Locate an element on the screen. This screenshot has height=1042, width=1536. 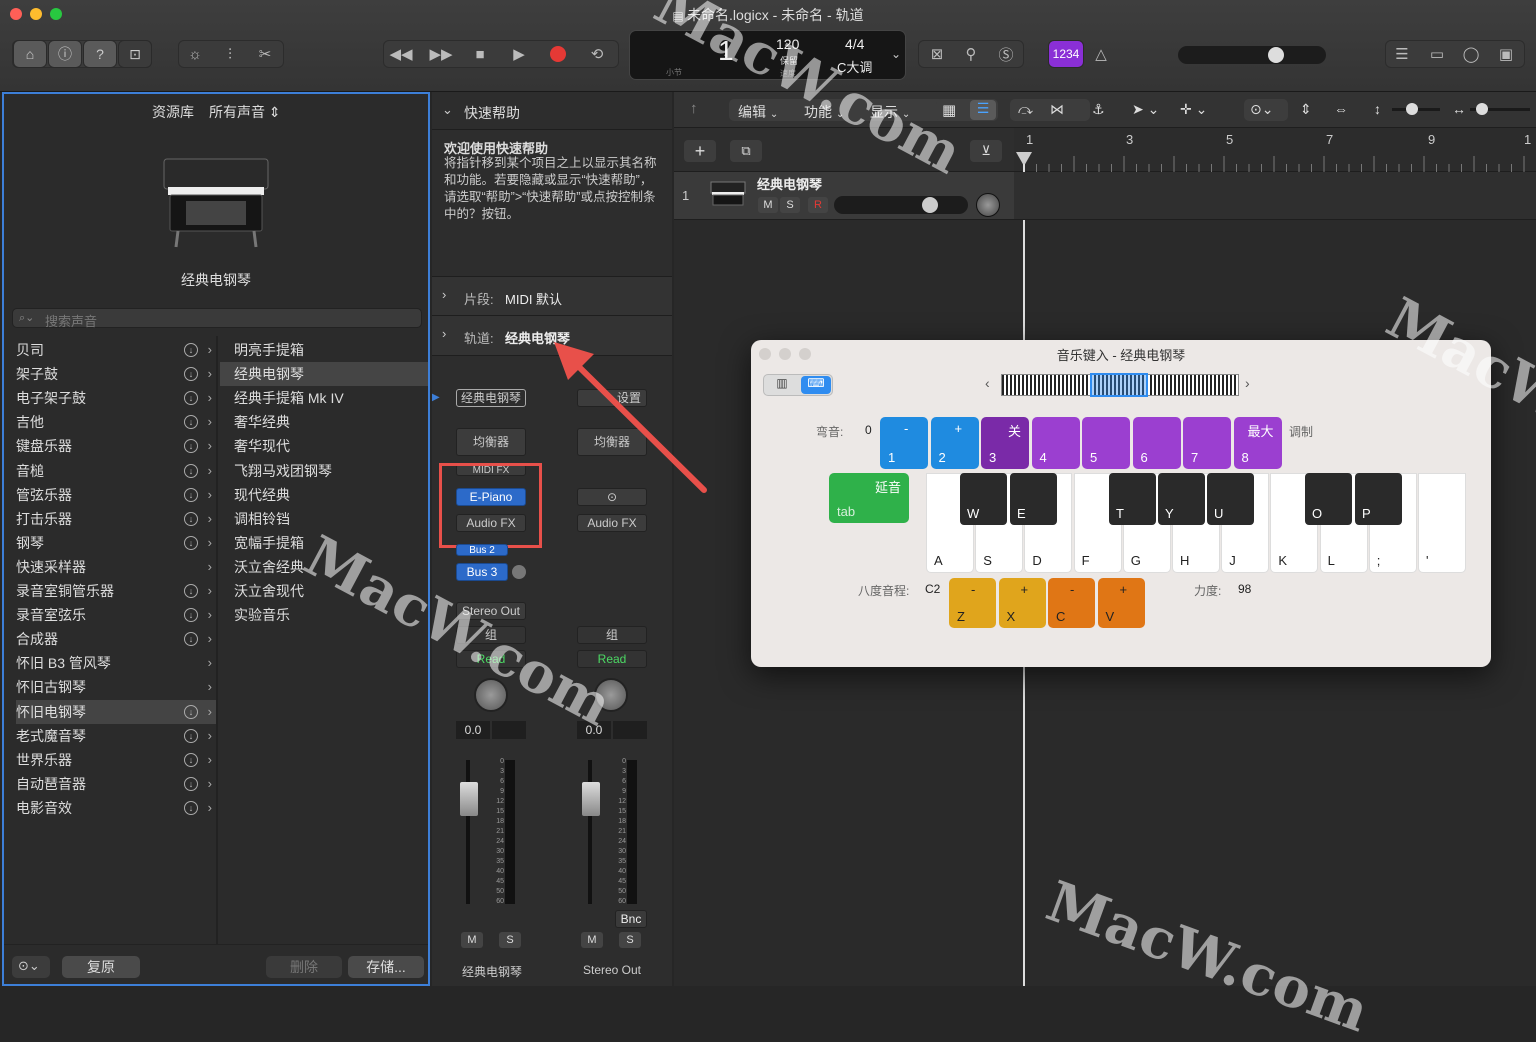
category-item: 自动琶音器 ↓ › is located at coordinates (116, 784).